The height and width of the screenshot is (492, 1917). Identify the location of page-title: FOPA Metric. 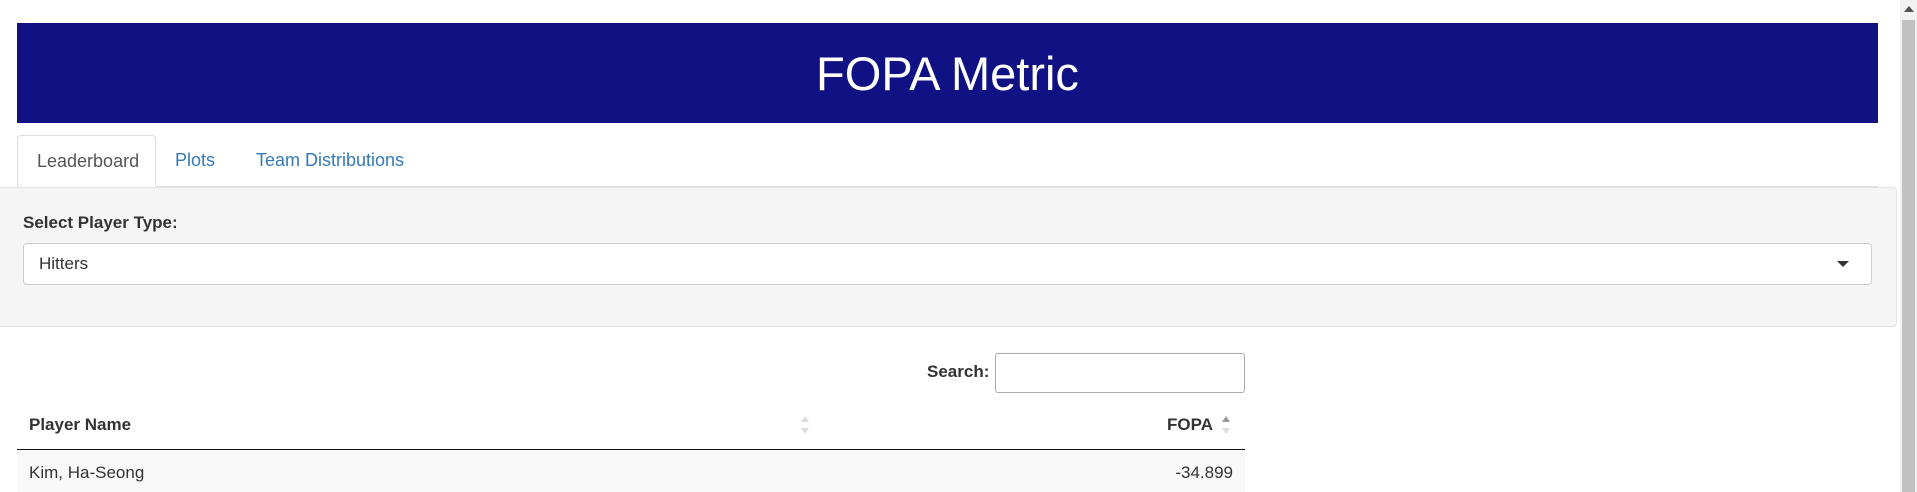
(947, 73).